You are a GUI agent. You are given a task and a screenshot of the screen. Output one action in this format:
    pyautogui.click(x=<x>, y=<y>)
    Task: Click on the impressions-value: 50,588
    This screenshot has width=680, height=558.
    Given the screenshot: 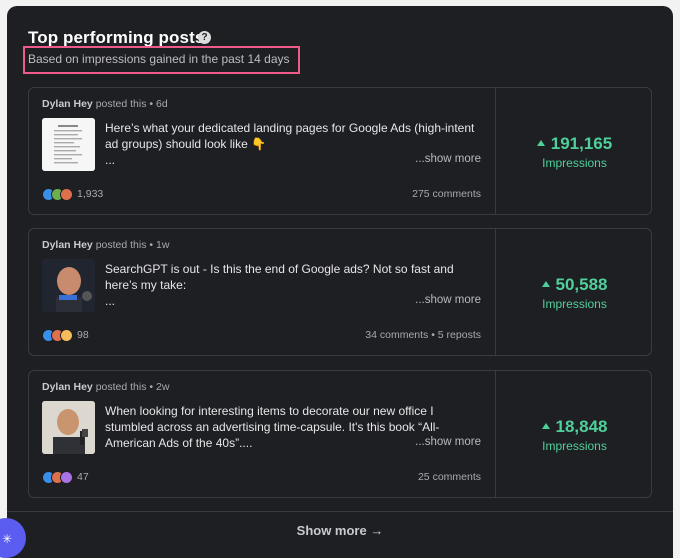 What is the action you would take?
    pyautogui.click(x=574, y=285)
    